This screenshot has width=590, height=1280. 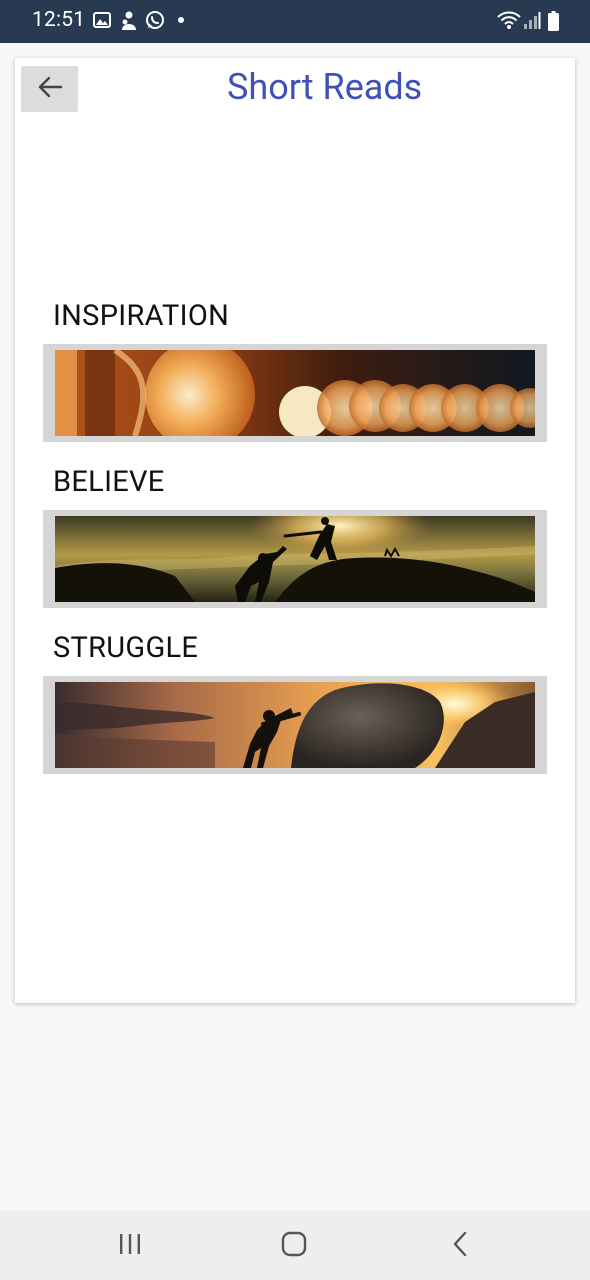 I want to click on inspiration-banner, so click(x=295, y=393).